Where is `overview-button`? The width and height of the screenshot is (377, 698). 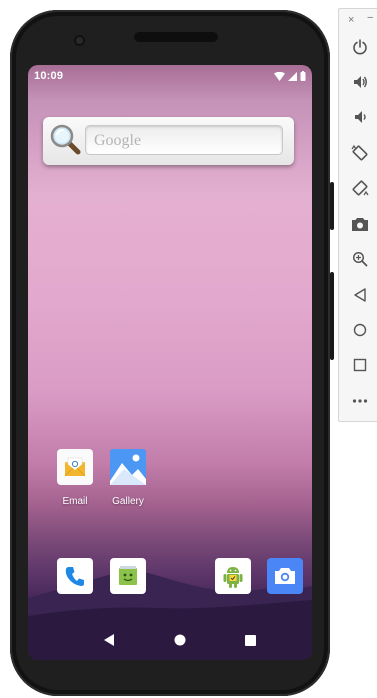
overview-button is located at coordinates (360, 365).